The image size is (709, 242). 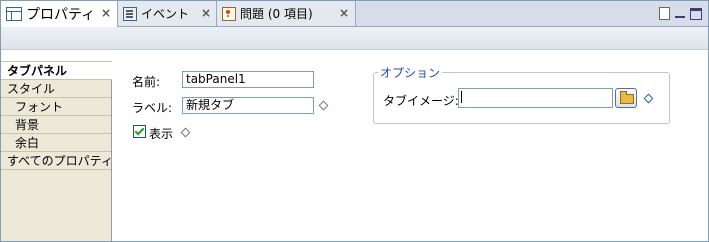 I want to click on events-icon, so click(x=130, y=13).